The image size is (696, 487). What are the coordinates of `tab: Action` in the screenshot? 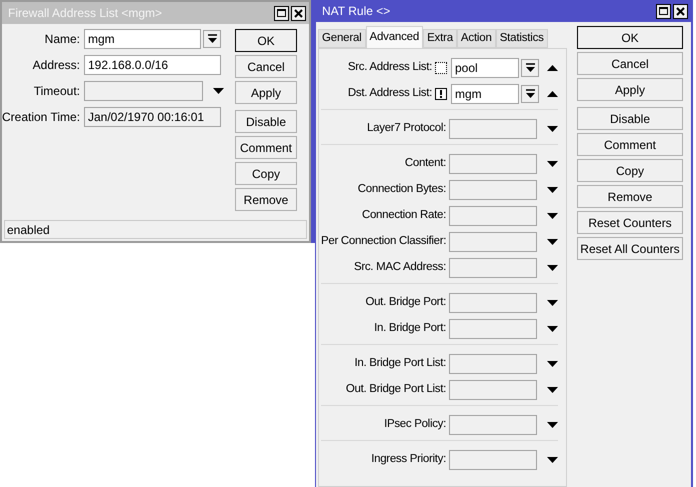 It's located at (476, 38).